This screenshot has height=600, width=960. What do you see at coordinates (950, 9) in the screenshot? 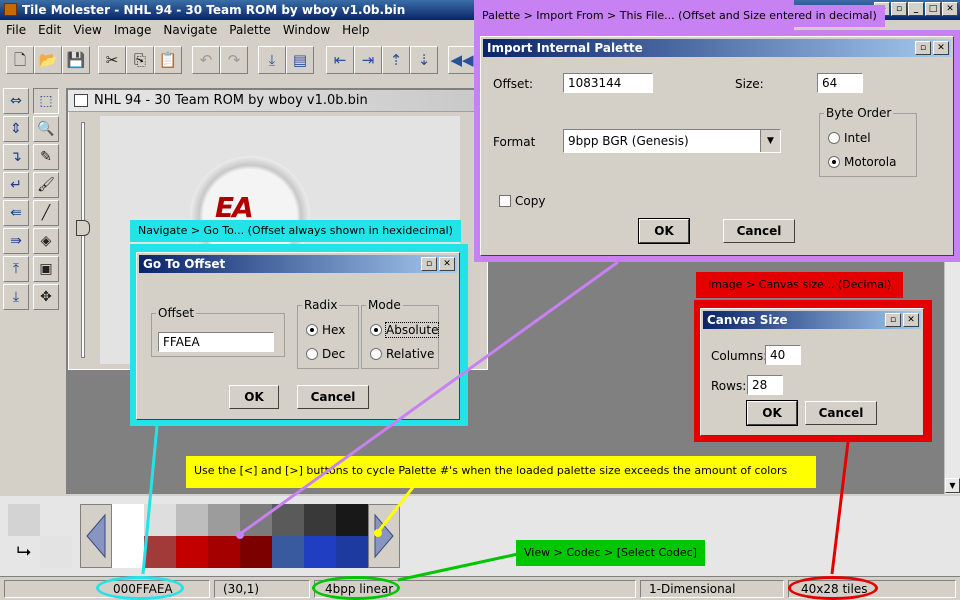
I see `close-button: ✕` at bounding box center [950, 9].